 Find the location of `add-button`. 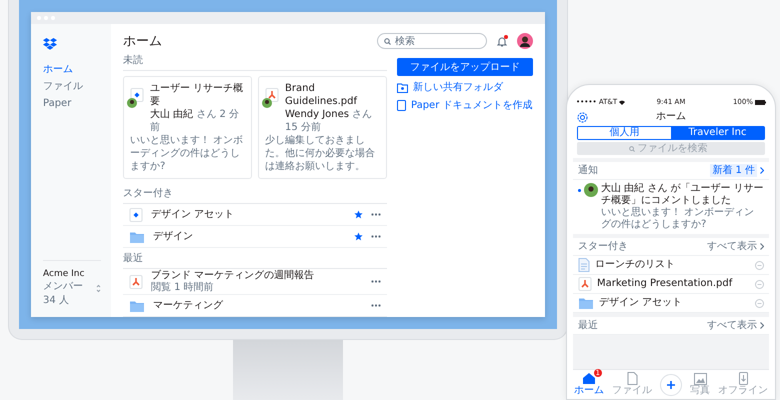

add-button is located at coordinates (671, 385).